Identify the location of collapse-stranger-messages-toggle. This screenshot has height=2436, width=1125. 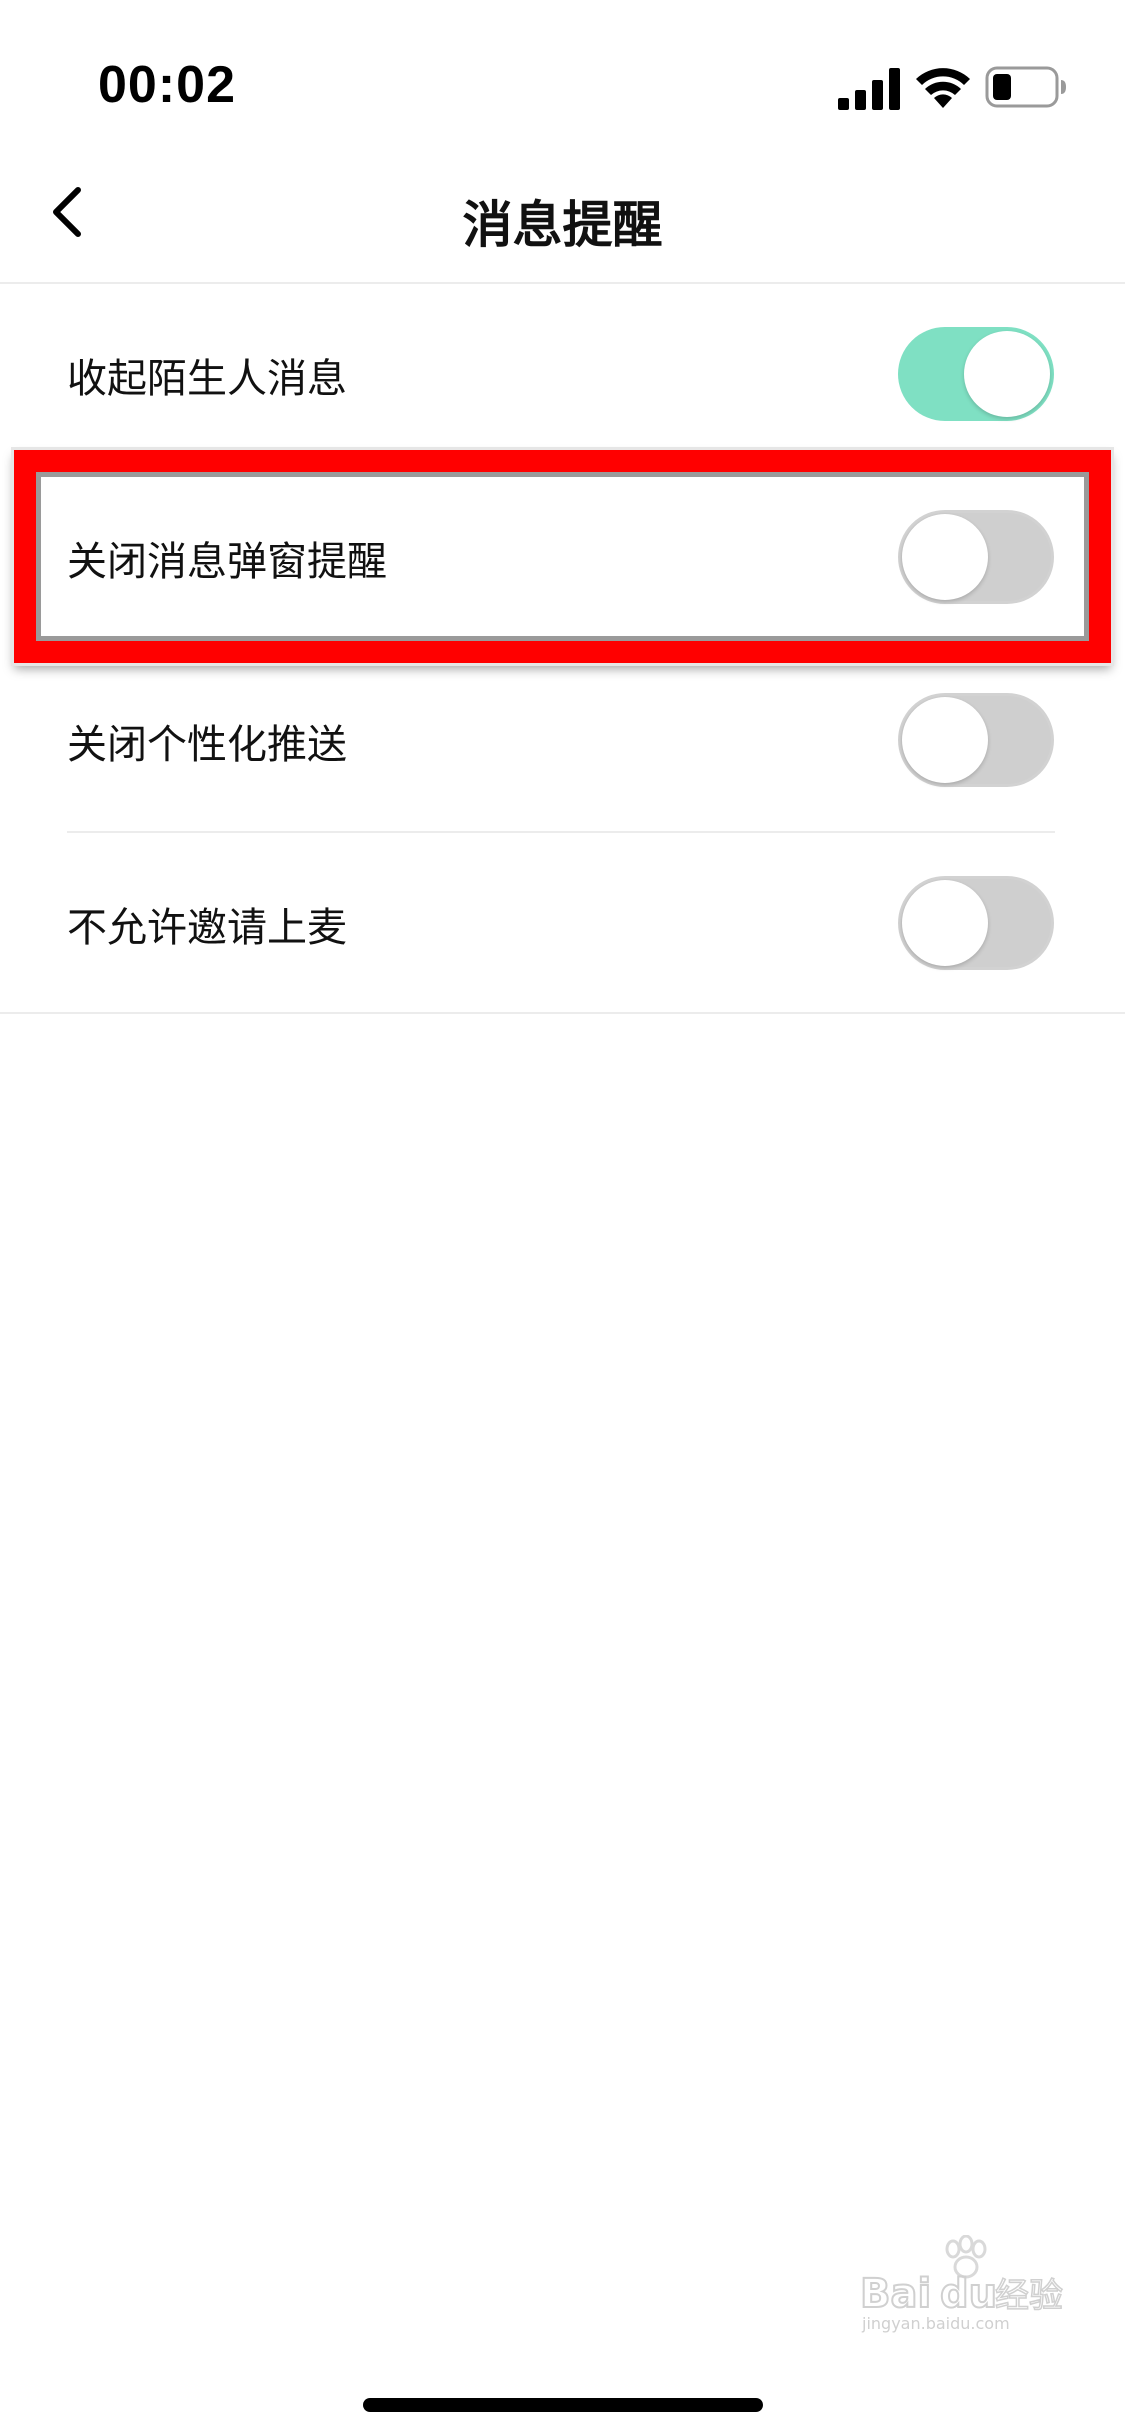
(976, 374).